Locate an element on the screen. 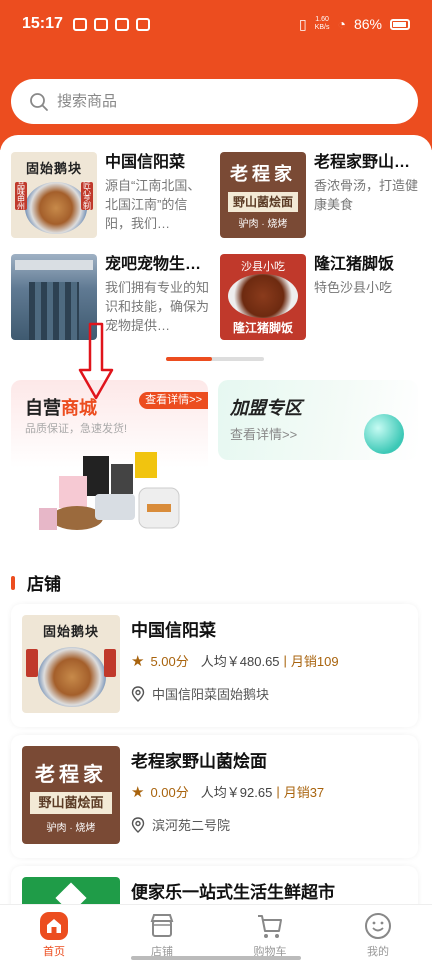  shop-address: 滨河苑二号院 is located at coordinates (180, 824).